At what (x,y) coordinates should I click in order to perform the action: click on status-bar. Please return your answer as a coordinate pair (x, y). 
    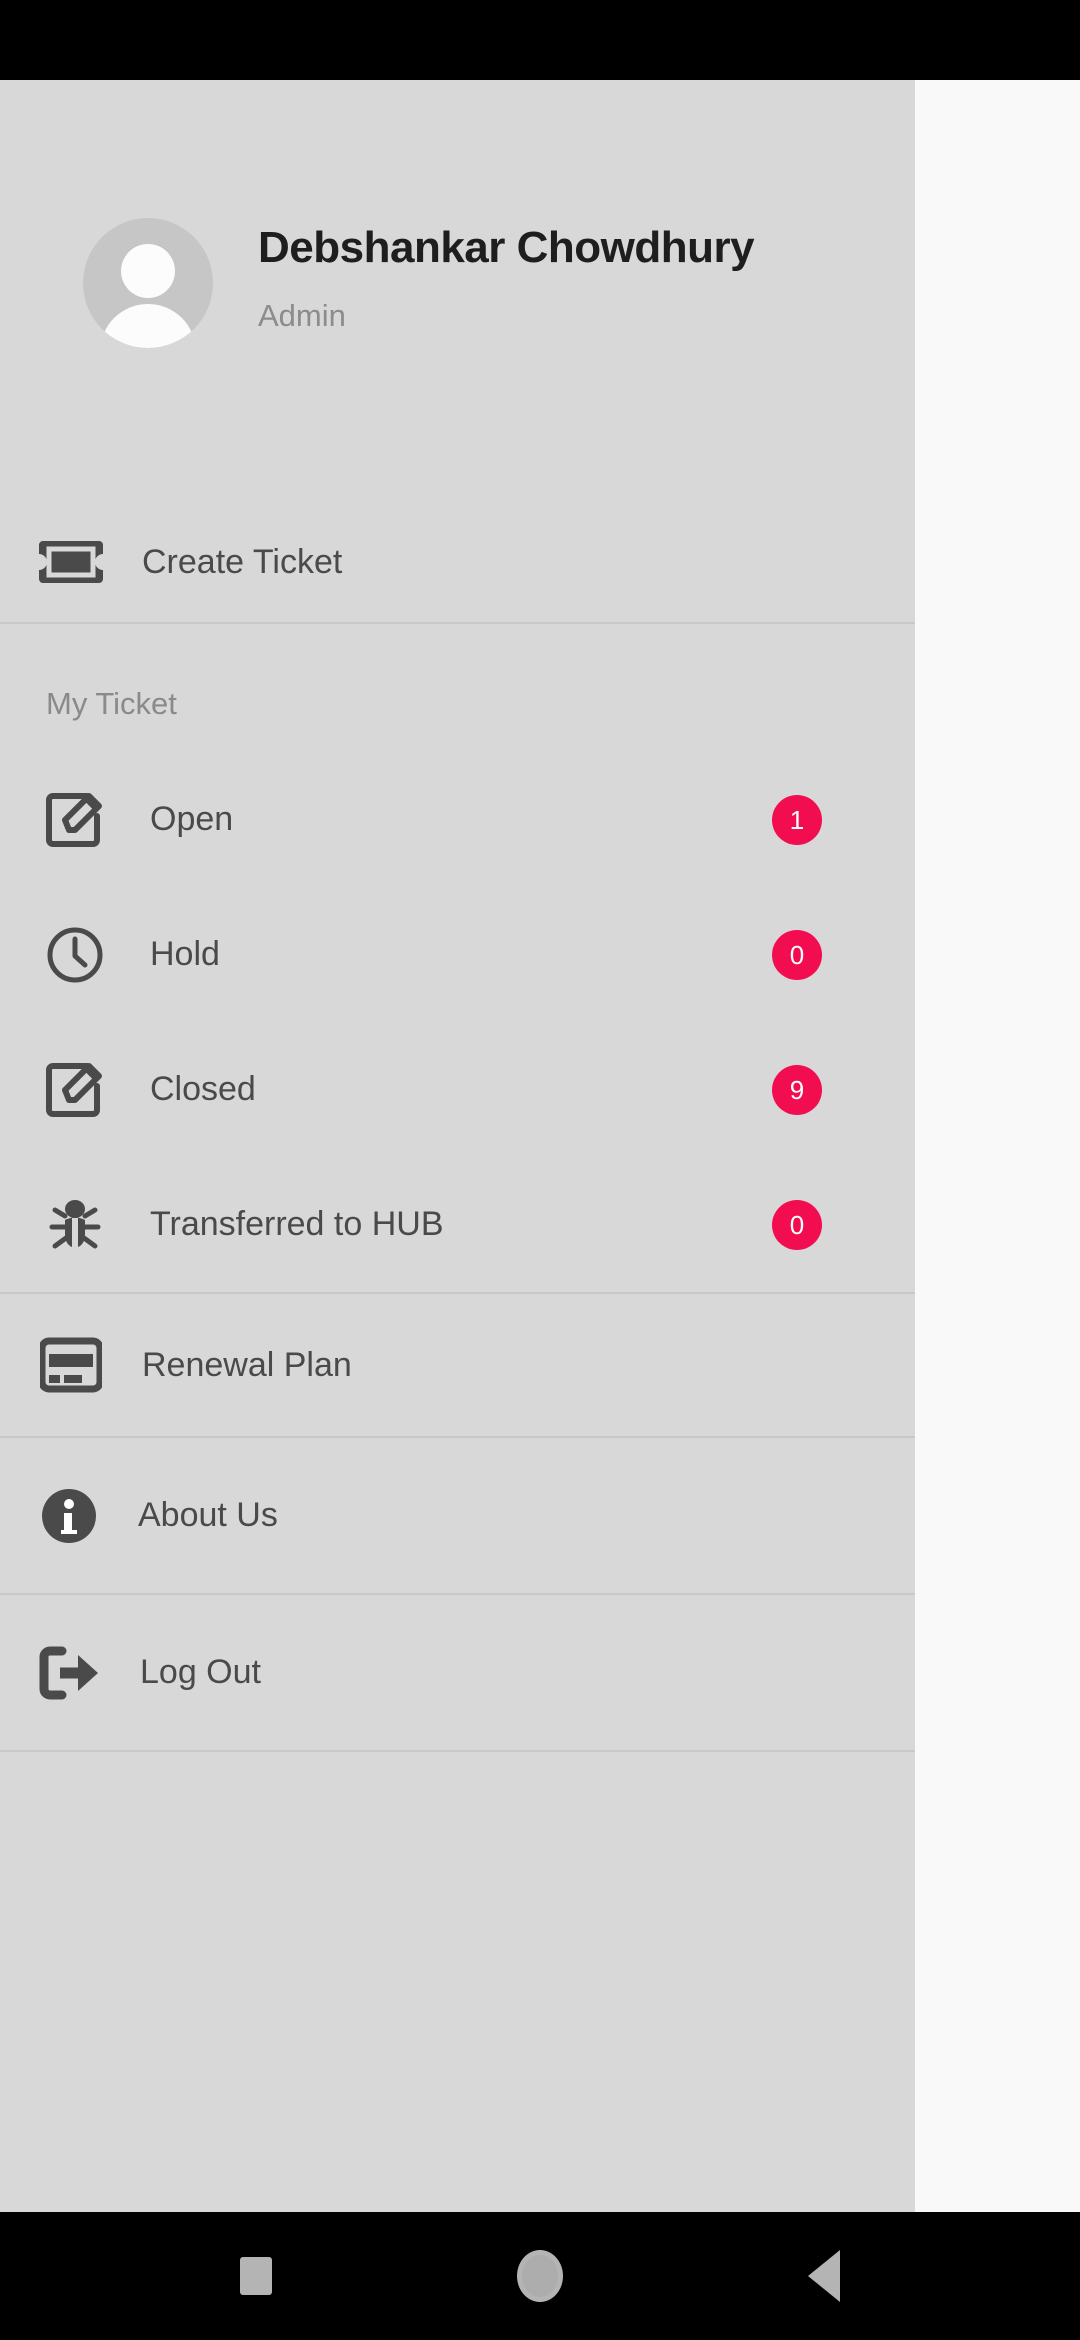
    Looking at the image, I should click on (540, 40).